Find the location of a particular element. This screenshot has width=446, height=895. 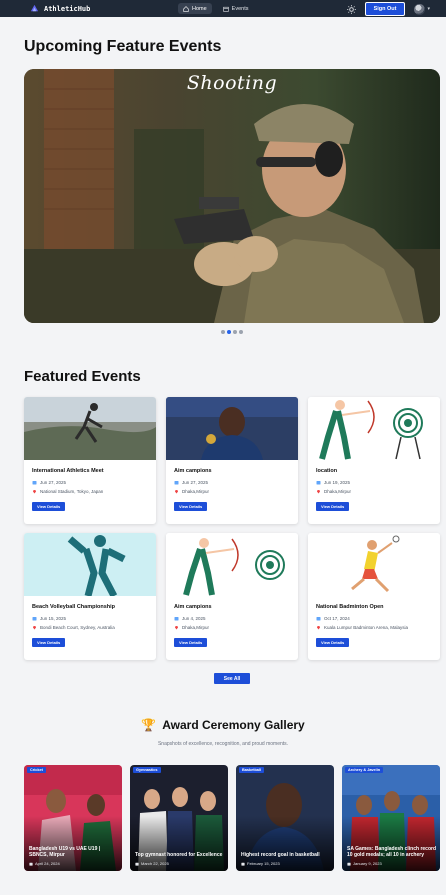

event-title: National Badminton Open is located at coordinates (350, 607).